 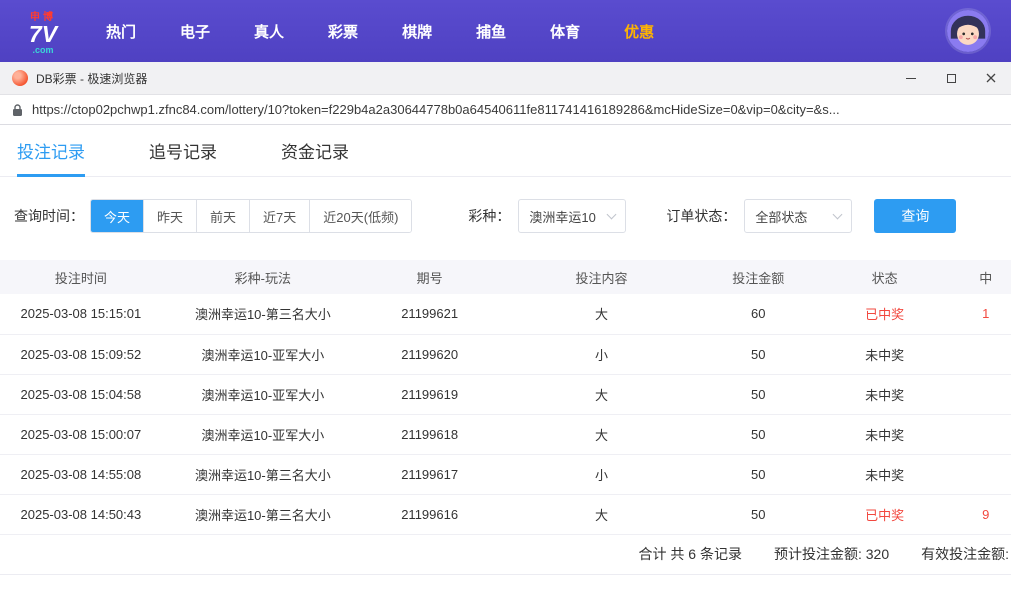 I want to click on column-header-issue: 期号, so click(x=429, y=277).